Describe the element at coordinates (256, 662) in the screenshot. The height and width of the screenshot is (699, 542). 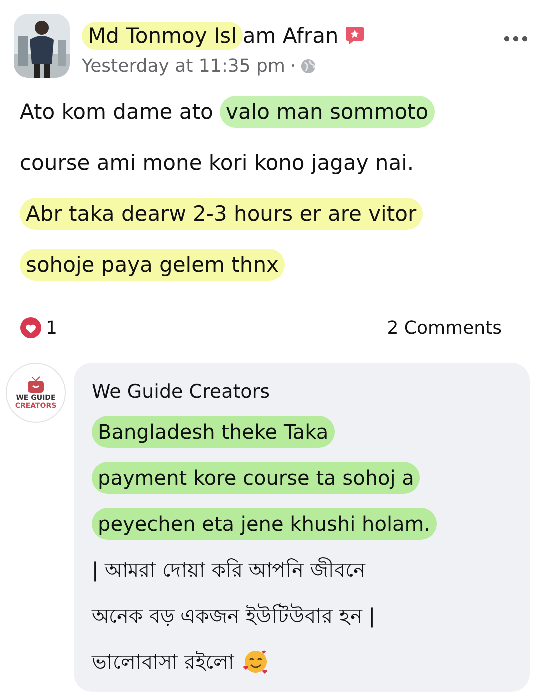
I see `smiling-face-hearts-icon` at that location.